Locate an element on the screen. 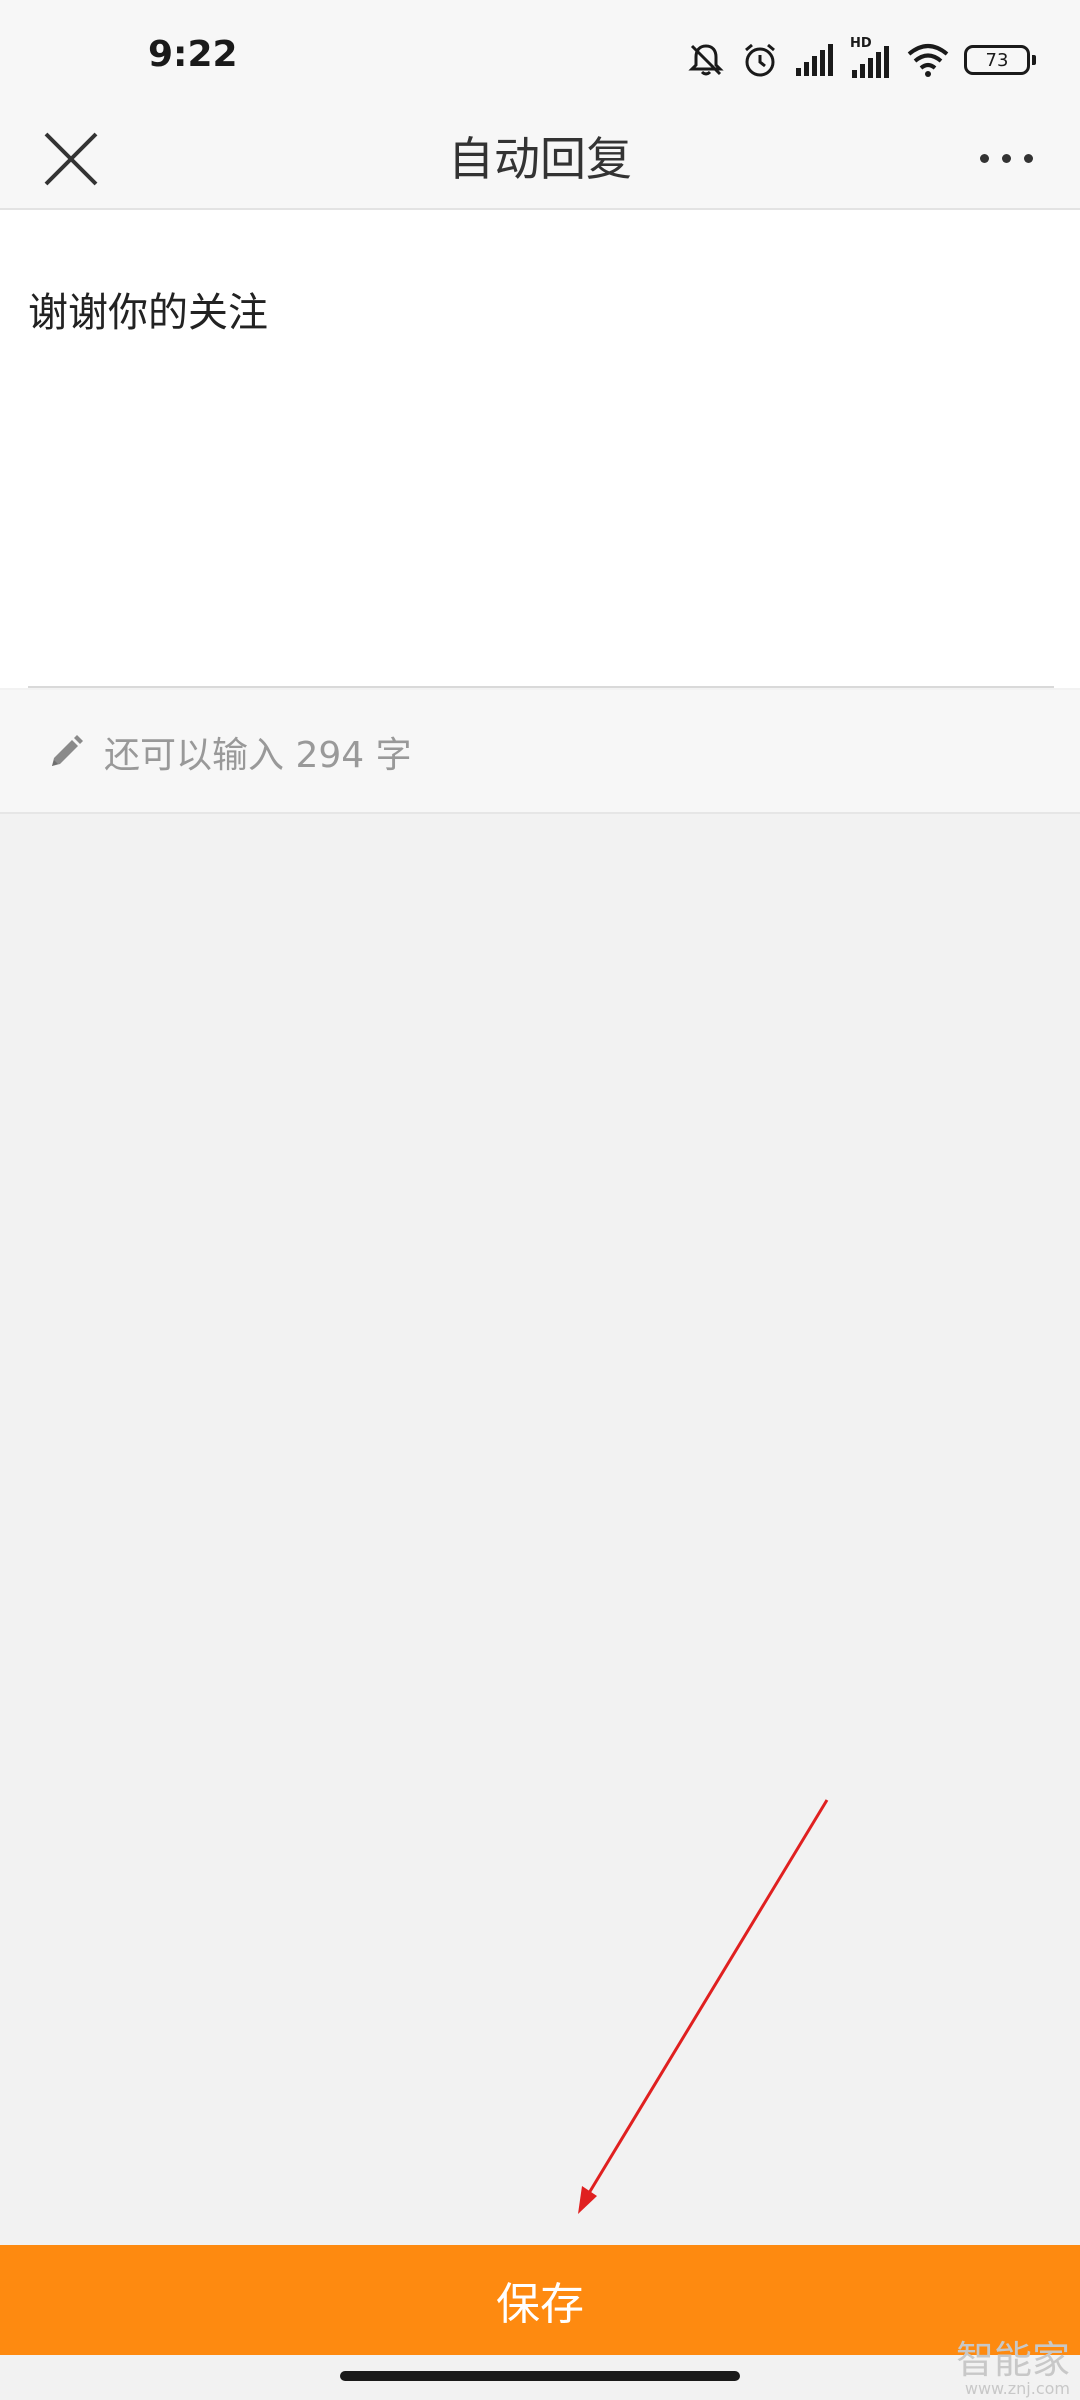 The width and height of the screenshot is (1080, 2400). home-indicator is located at coordinates (540, 2376).